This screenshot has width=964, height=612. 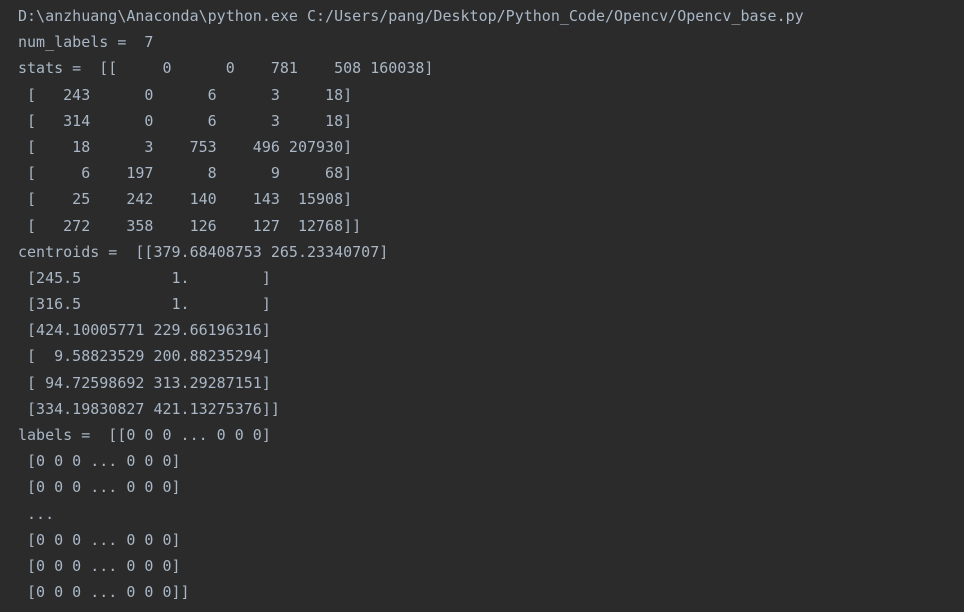 I want to click on console-line-centroids-row: [316.5 1. ], so click(x=144, y=304).